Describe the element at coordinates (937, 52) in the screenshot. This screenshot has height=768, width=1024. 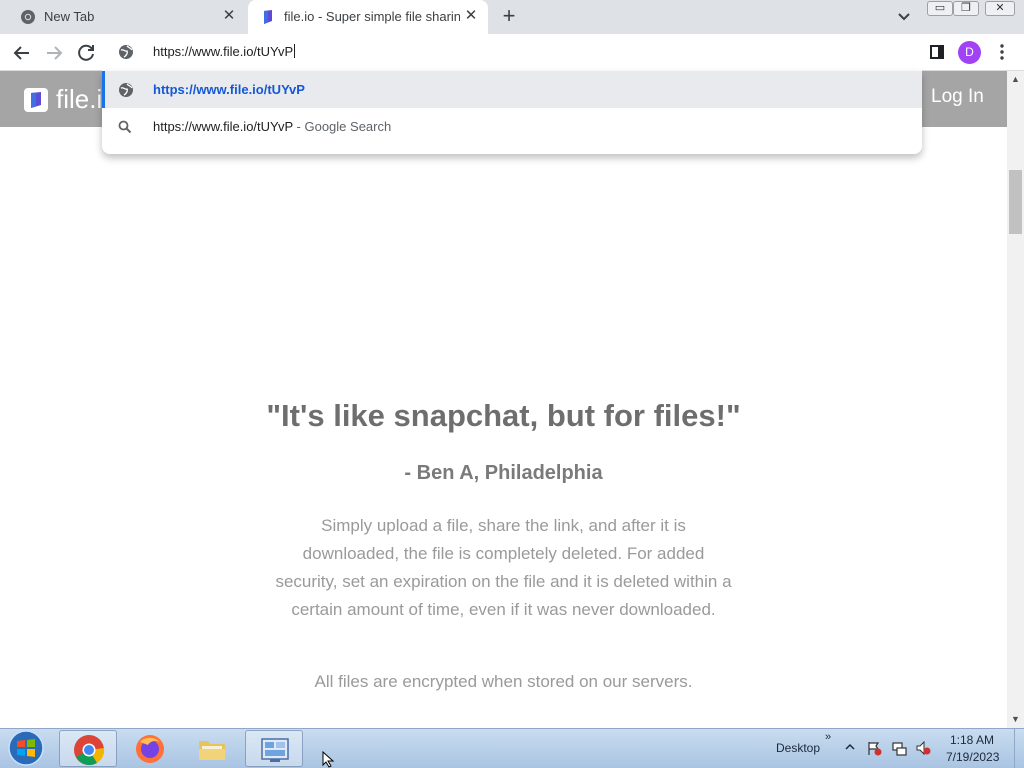
I see `side-panel-icon` at that location.